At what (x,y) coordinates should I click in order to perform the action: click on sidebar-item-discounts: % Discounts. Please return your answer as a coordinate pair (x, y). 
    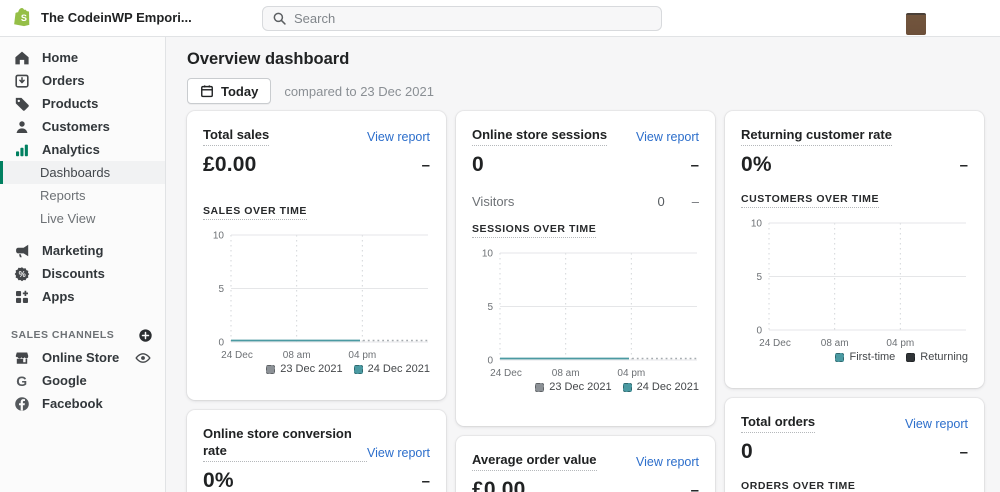
    Looking at the image, I should click on (82, 273).